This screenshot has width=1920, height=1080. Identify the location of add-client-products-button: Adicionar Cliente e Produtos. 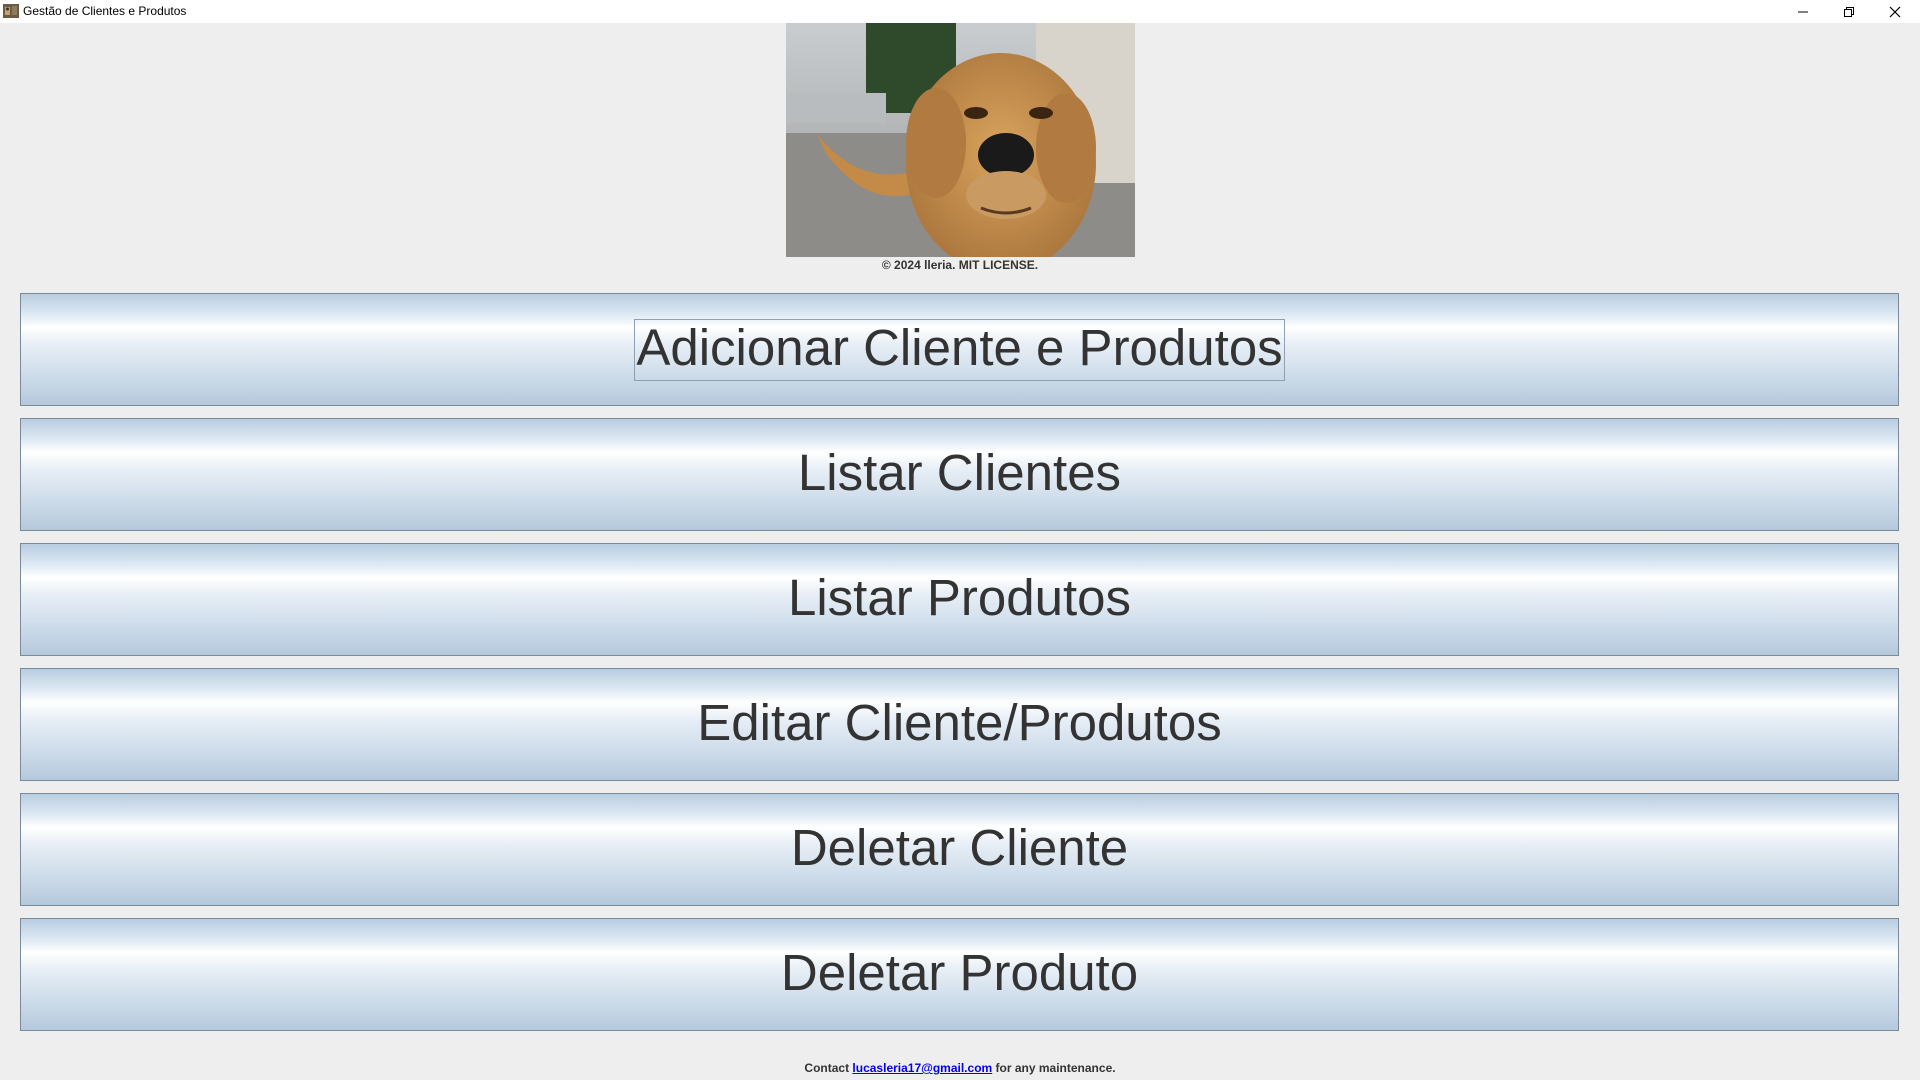
(959, 349).